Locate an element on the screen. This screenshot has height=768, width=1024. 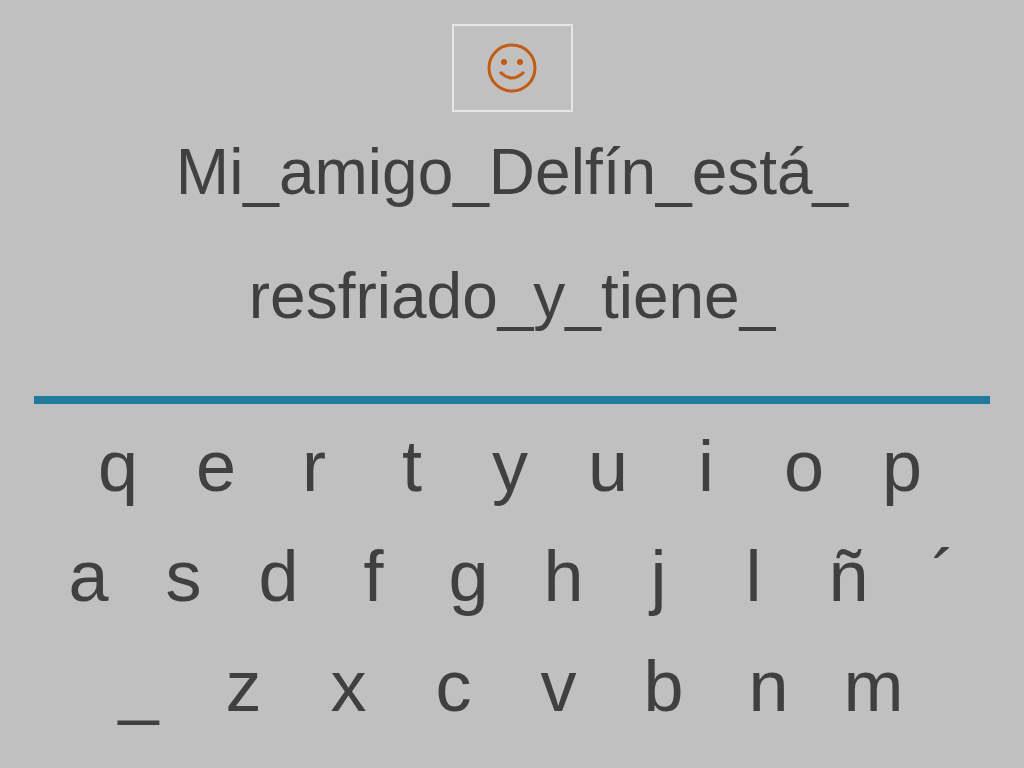
letter-key: f is located at coordinates (373, 576).